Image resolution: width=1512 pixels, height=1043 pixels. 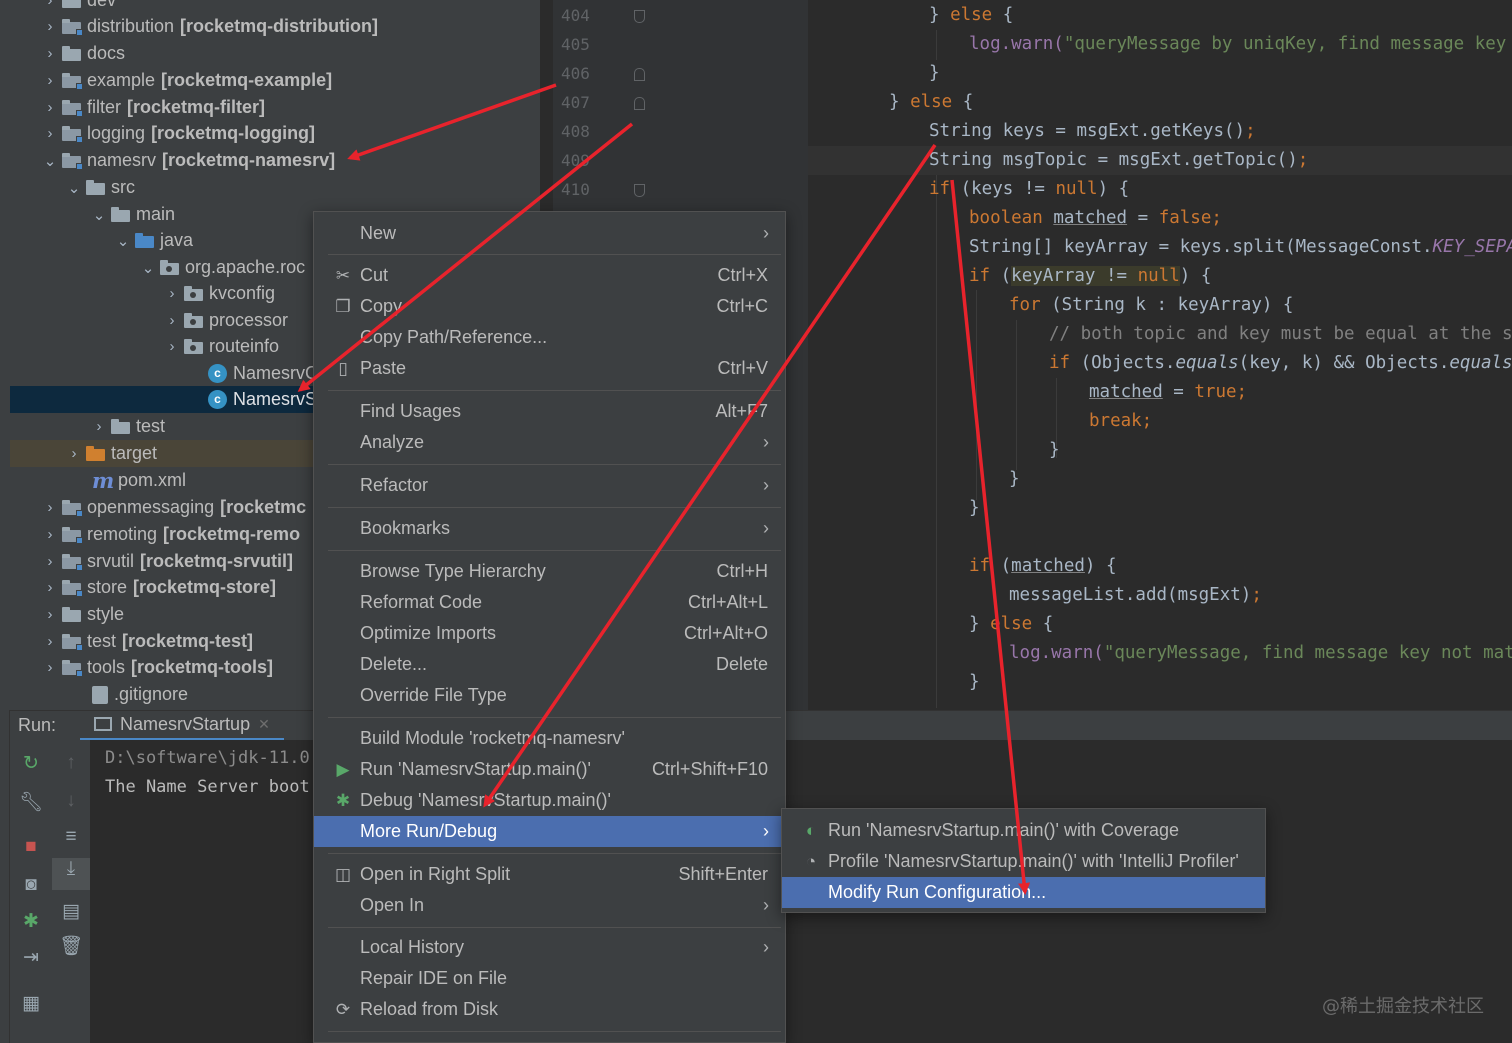 I want to click on menu-item-optimize-imports: Optimize Imports Ctrl+Alt+O, so click(x=549, y=633).